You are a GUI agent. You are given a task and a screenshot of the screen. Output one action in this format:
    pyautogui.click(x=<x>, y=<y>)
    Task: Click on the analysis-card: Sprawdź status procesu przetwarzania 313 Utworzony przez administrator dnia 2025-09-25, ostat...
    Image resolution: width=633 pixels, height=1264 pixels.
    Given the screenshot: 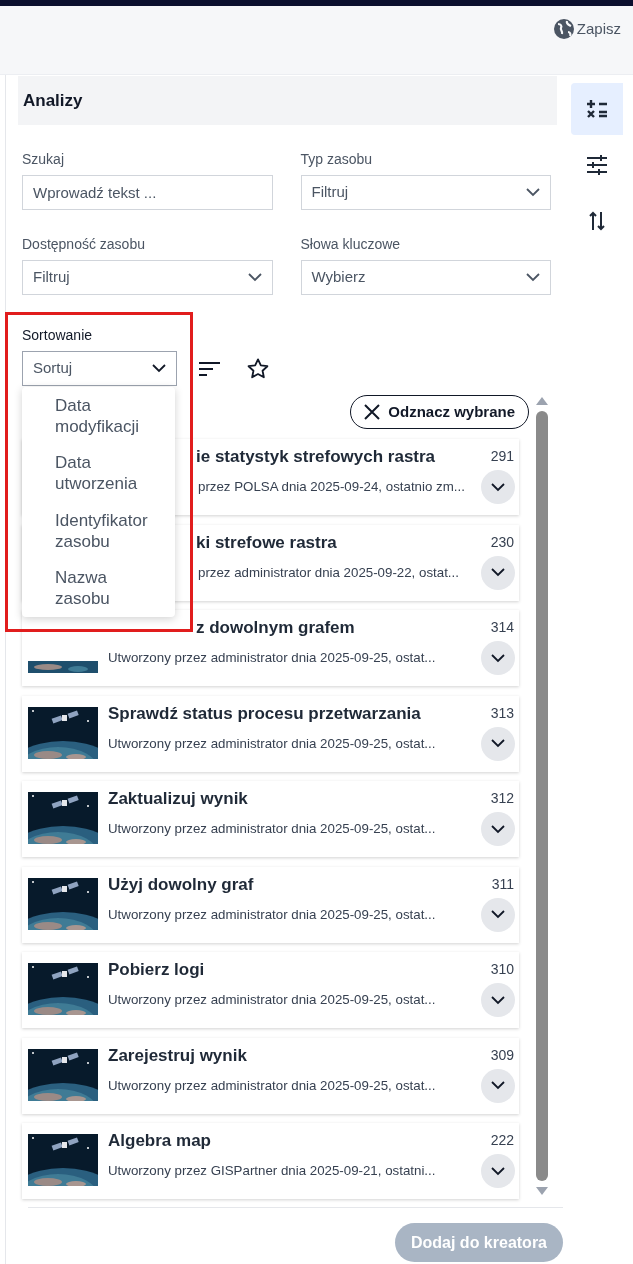 What is the action you would take?
    pyautogui.click(x=270, y=733)
    